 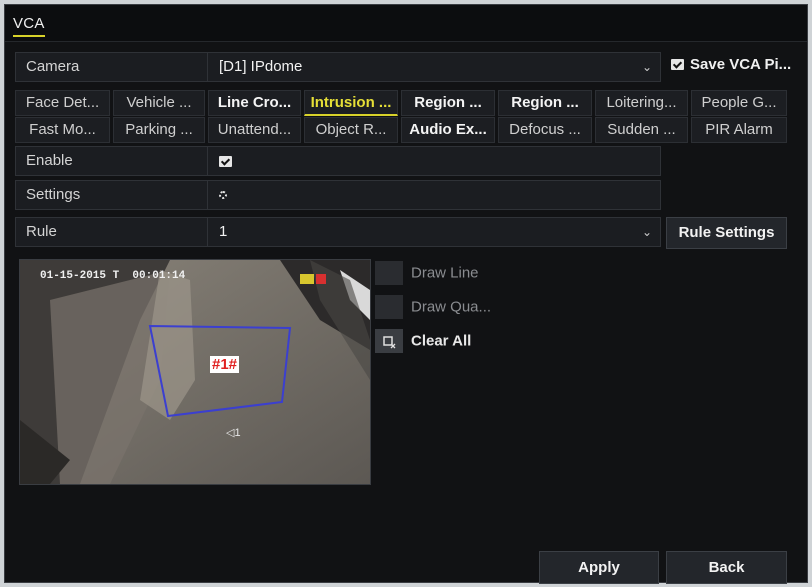 I want to click on camera-label: Camera, so click(x=112, y=67).